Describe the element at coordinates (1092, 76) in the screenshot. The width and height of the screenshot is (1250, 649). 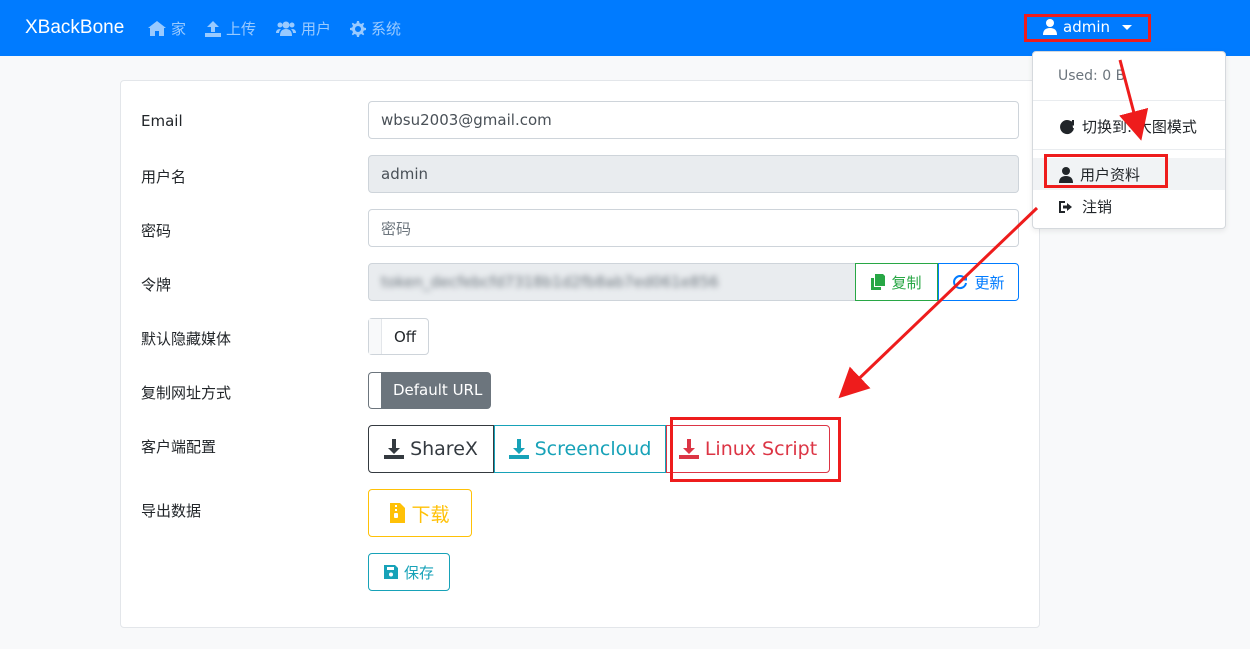
I see `storage-used: Used: 0 B` at that location.